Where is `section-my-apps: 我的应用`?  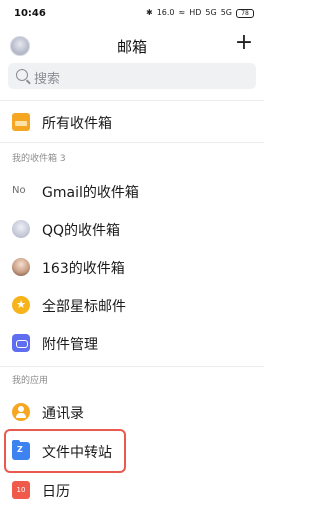
section-my-apps: 我的应用 is located at coordinates (30, 381).